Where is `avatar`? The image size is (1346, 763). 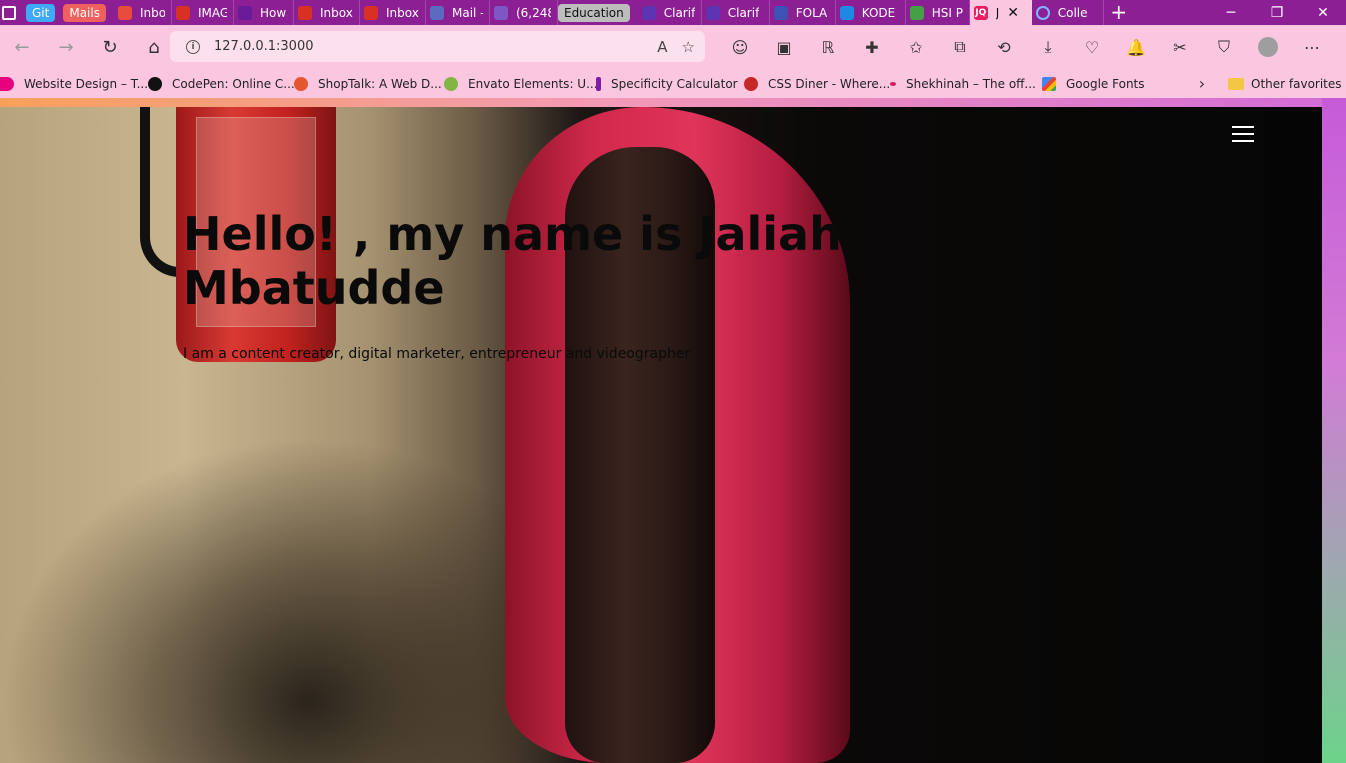
avatar is located at coordinates (1268, 47).